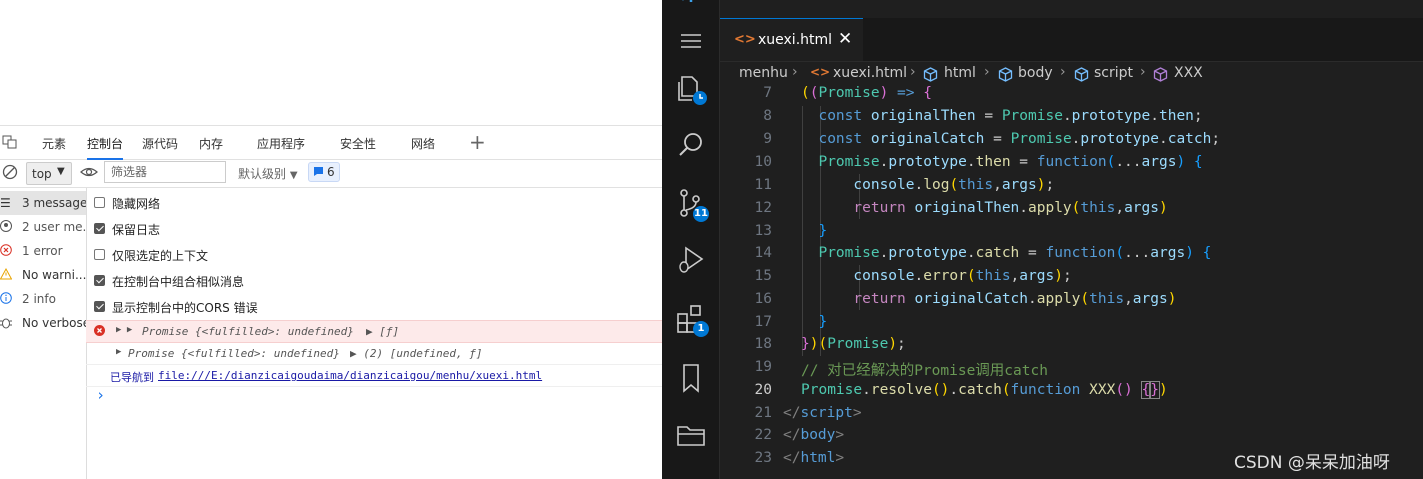  What do you see at coordinates (1015, 299) in the screenshot?
I see `code-line-16: return originalCatch.apply(this,args)` at bounding box center [1015, 299].